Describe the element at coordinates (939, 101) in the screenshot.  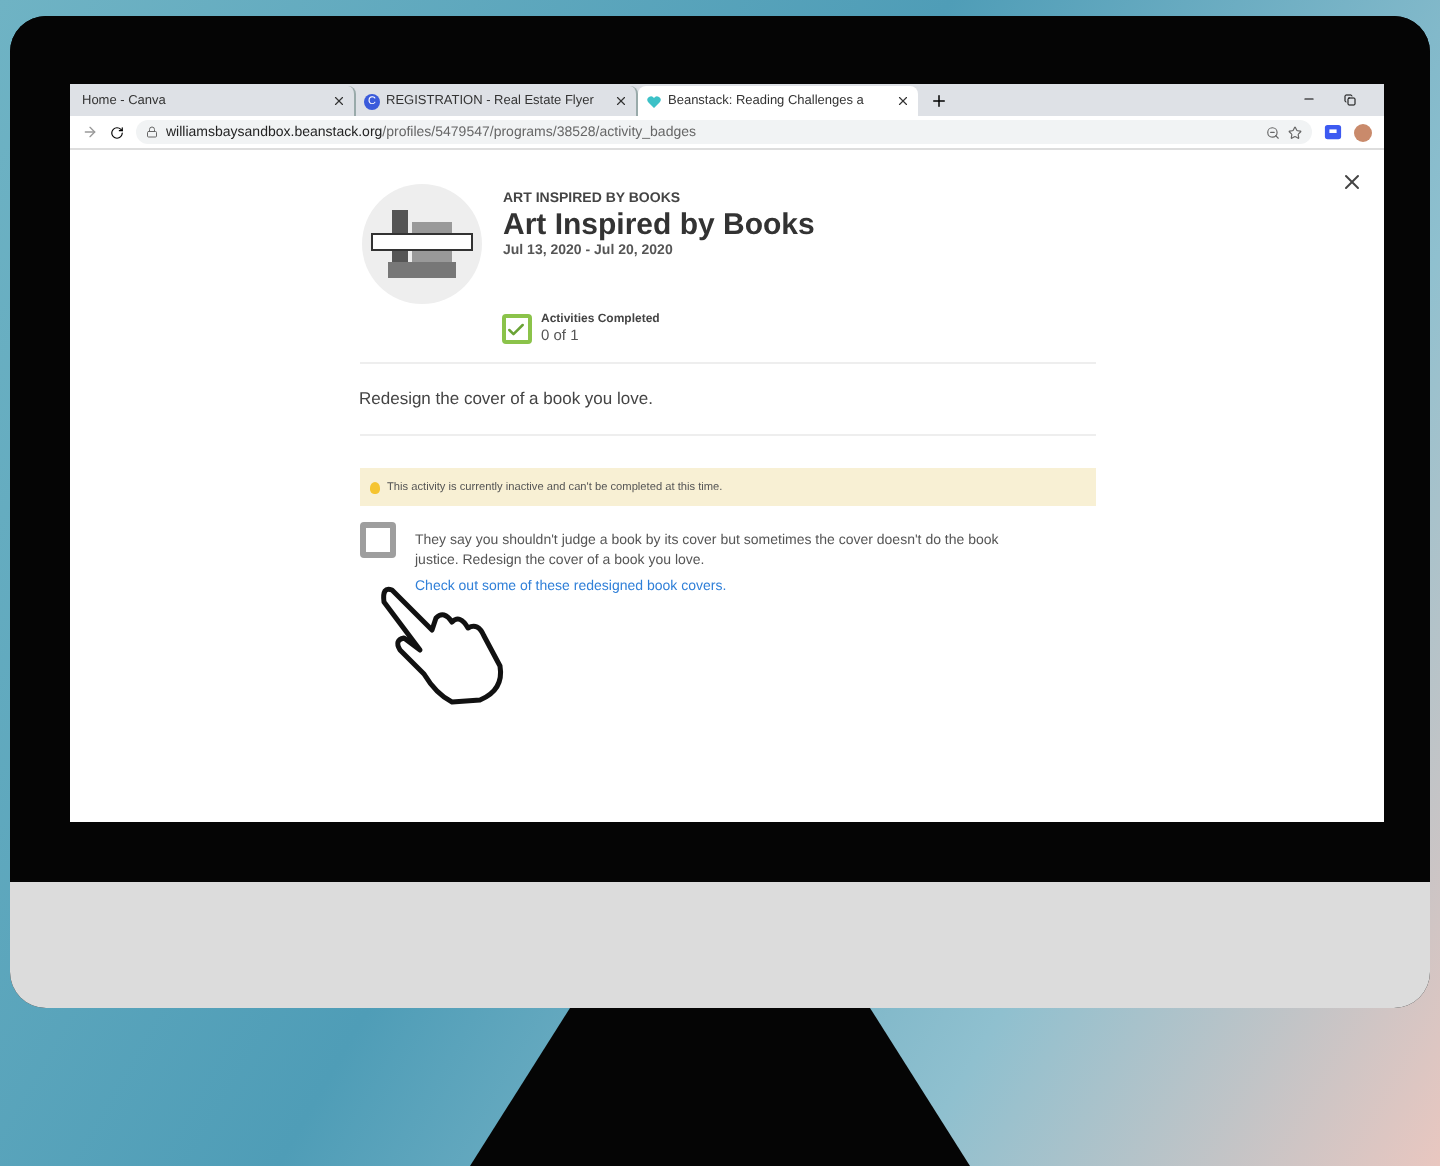
I see `new-tab-icon` at that location.